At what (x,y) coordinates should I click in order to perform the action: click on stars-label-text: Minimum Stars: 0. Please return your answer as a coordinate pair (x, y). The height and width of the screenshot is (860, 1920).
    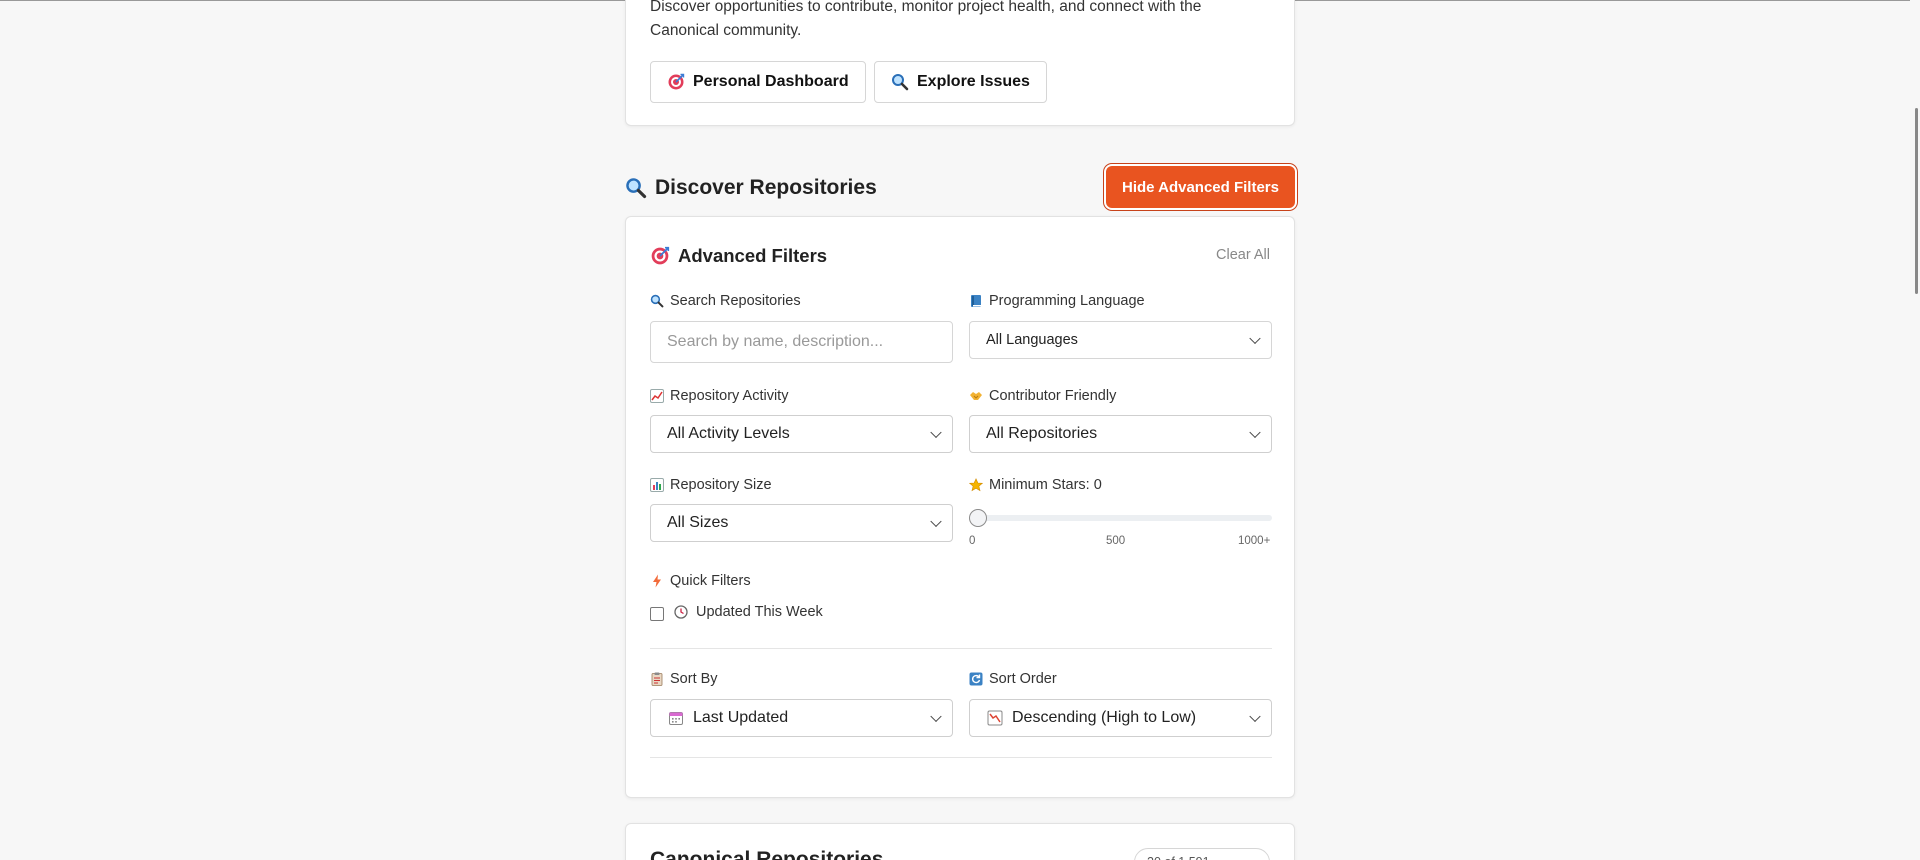
    Looking at the image, I should click on (1045, 485).